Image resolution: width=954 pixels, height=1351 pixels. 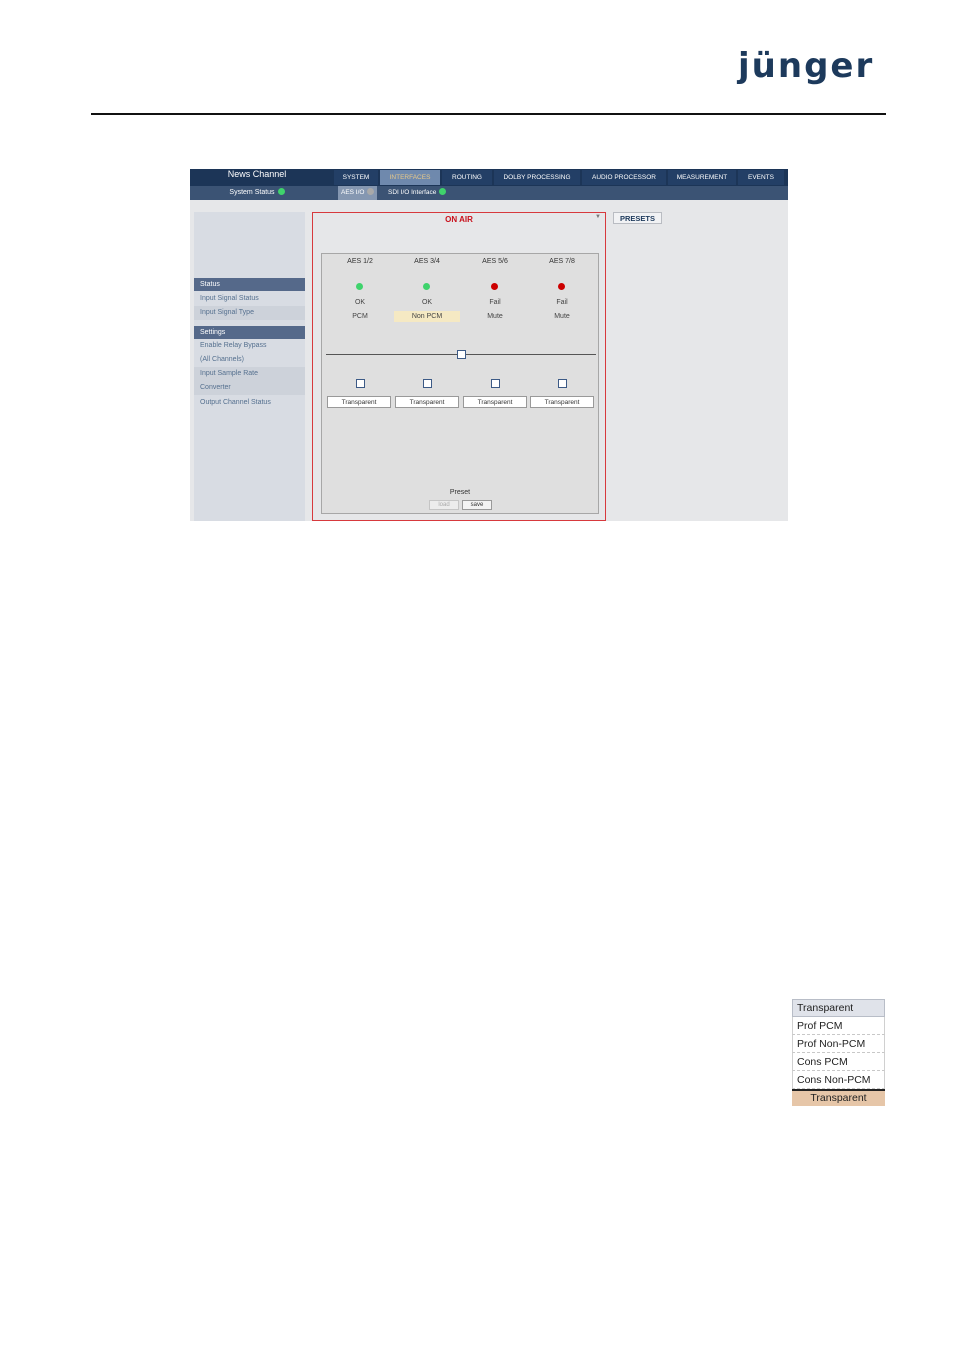 I want to click on on-air-label: ON AIR, so click(x=459, y=219).